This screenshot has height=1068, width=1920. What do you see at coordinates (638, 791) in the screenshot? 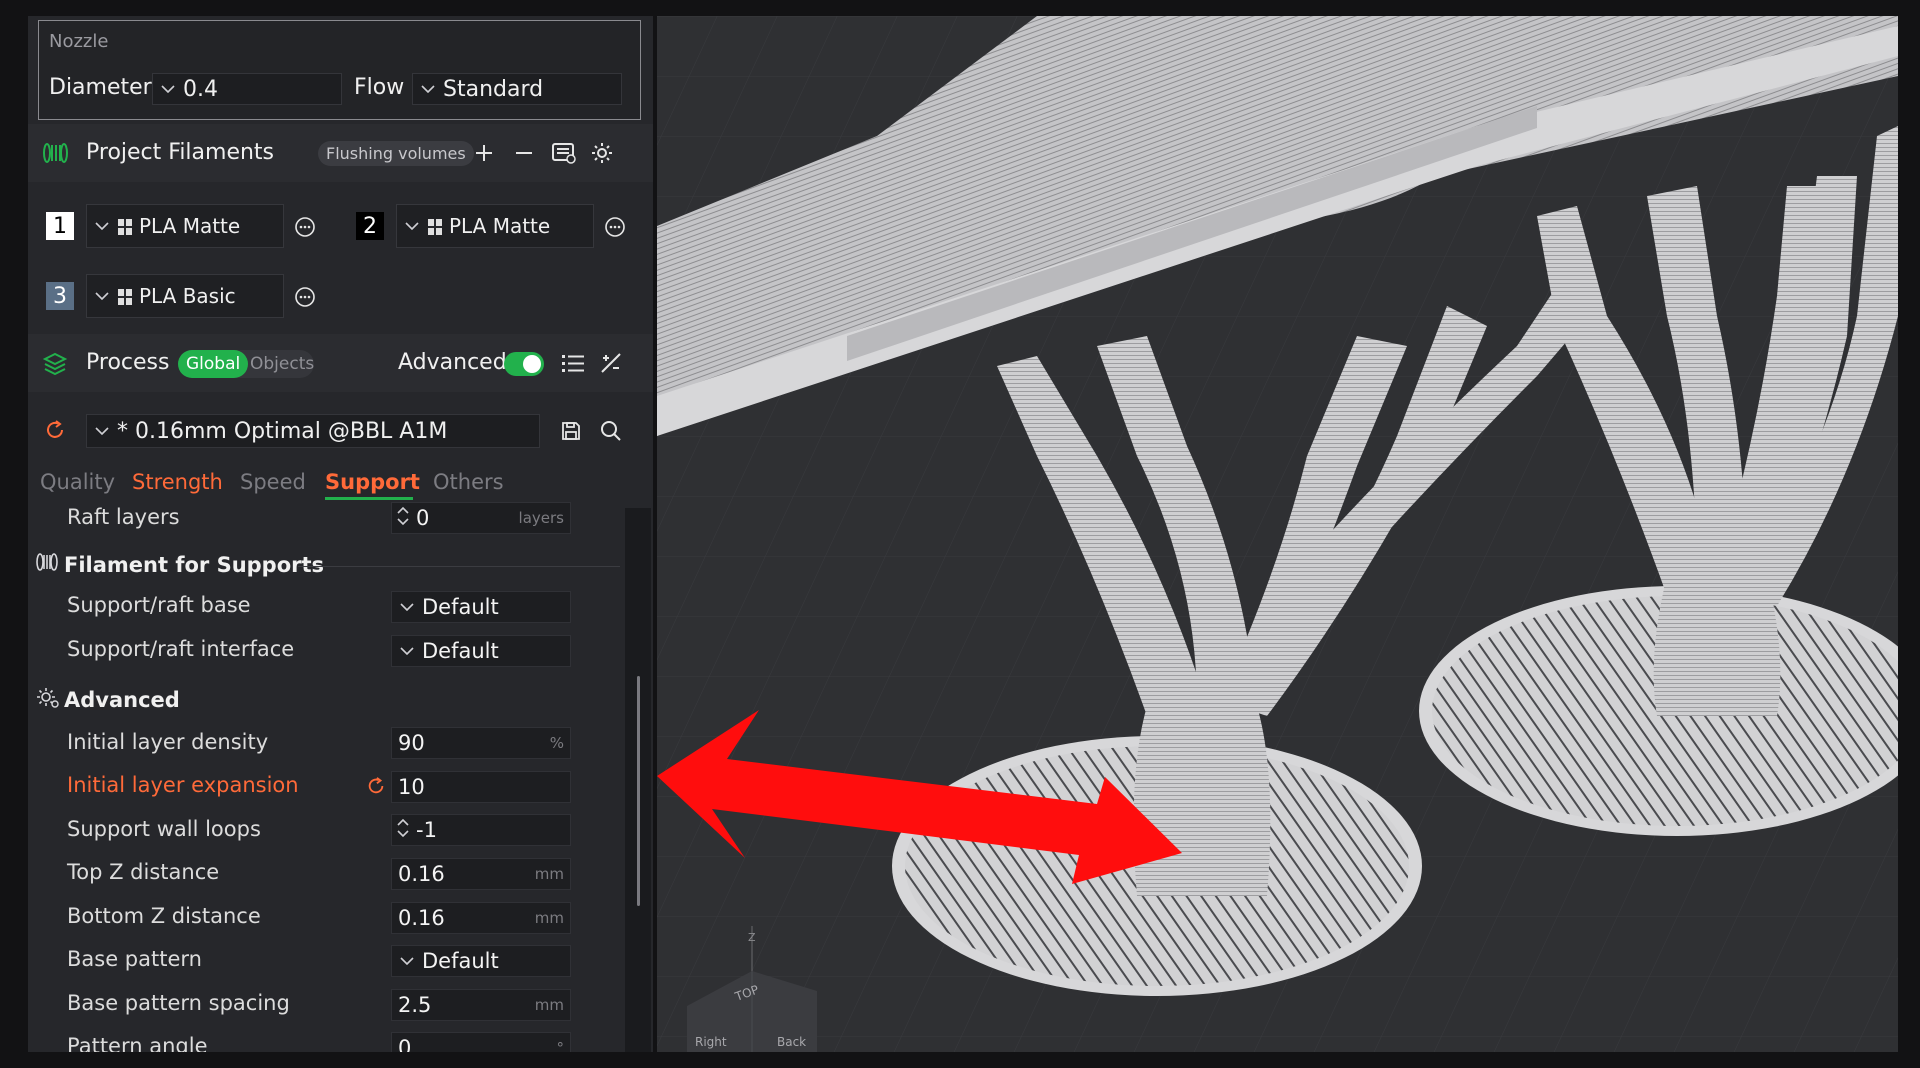
I see `scrollbar-thumb` at bounding box center [638, 791].